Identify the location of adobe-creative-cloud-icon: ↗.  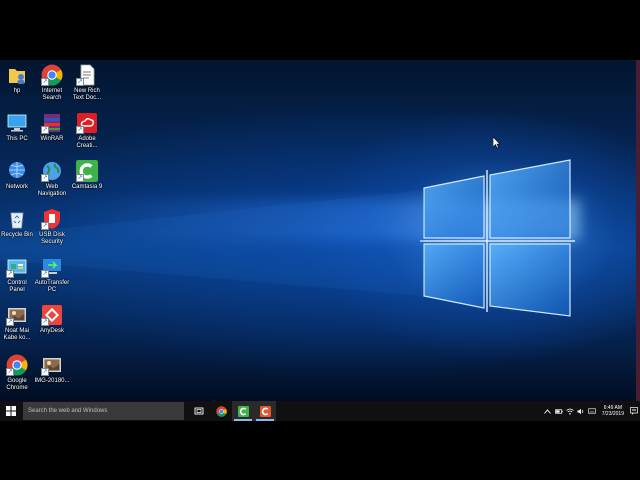
(87, 123).